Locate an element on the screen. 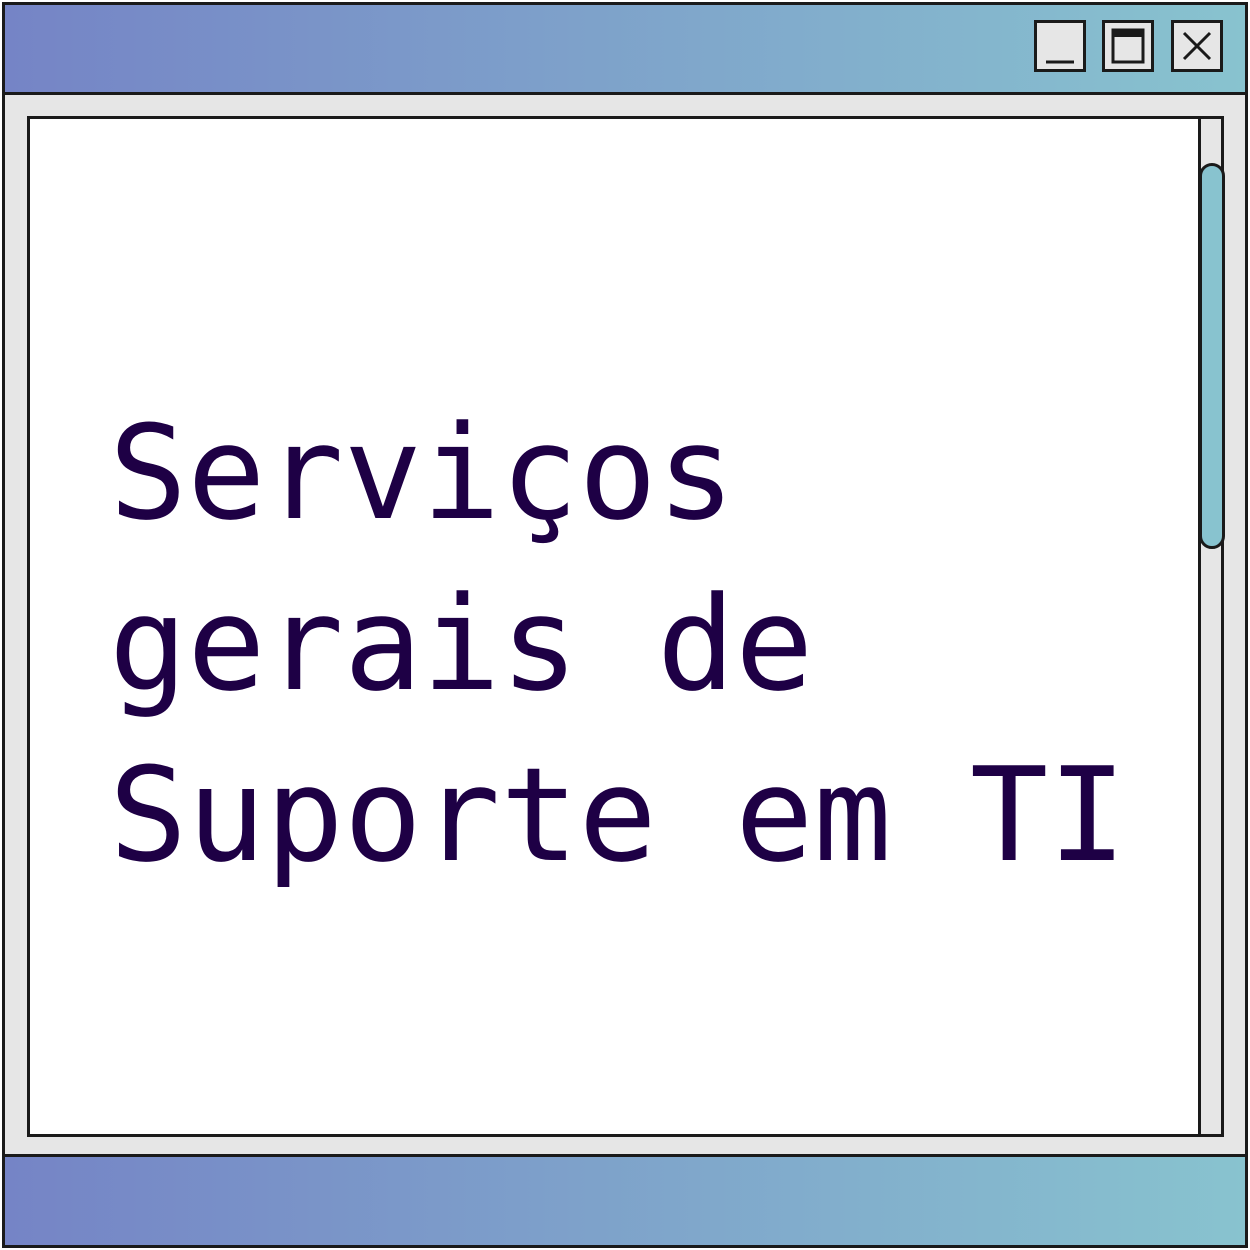 This screenshot has height=1250, width=1250. close-button is located at coordinates (1197, 46).